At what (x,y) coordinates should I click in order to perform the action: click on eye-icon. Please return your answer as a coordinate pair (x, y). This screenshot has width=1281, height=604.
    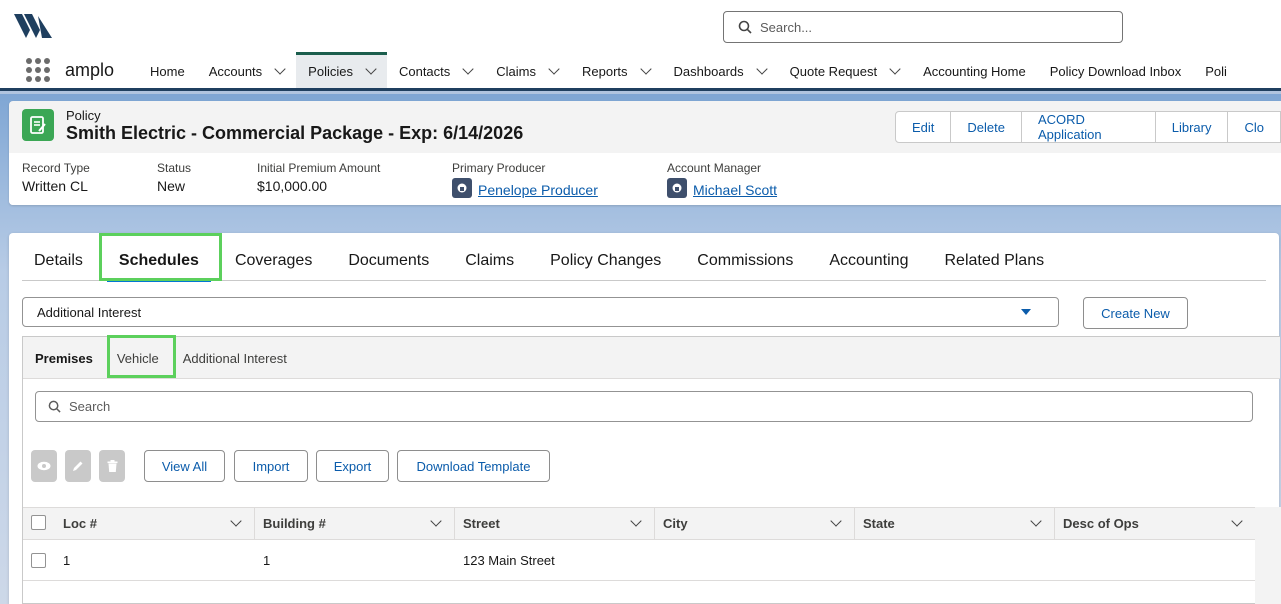
    Looking at the image, I should click on (44, 466).